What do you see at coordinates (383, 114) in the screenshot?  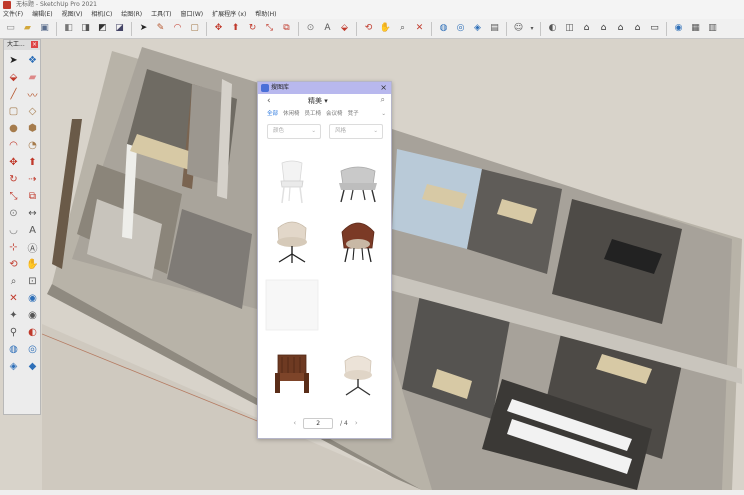 I see `chevron-down-icon: ⌄` at bounding box center [383, 114].